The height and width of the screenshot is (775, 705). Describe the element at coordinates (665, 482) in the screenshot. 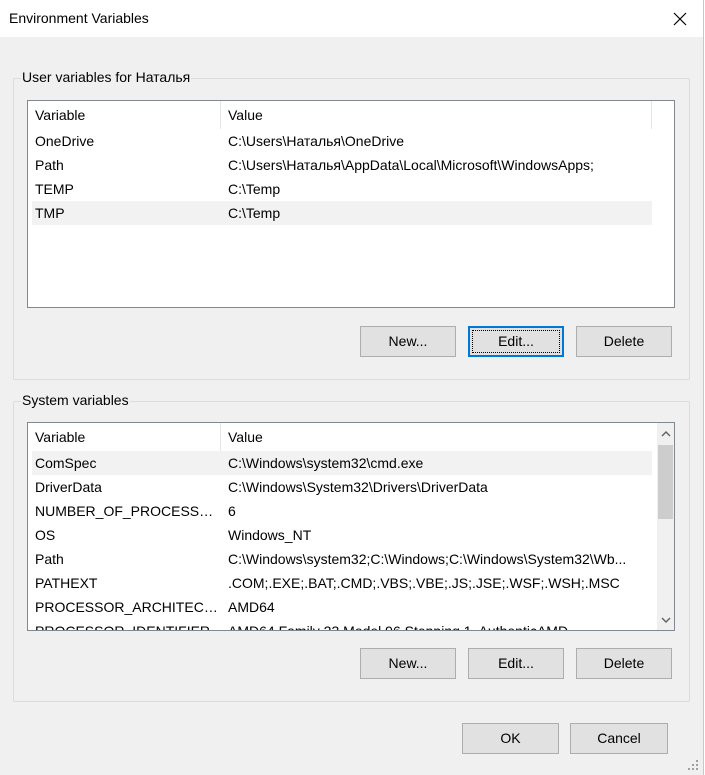

I see `scroll-thumb` at that location.